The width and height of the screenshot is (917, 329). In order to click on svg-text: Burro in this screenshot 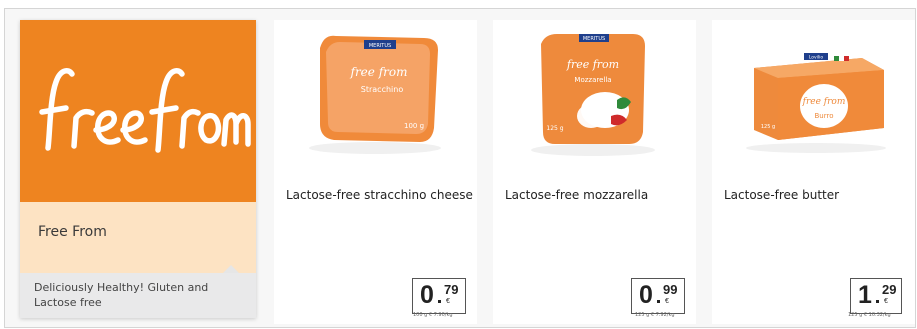, I will do `click(823, 116)`.